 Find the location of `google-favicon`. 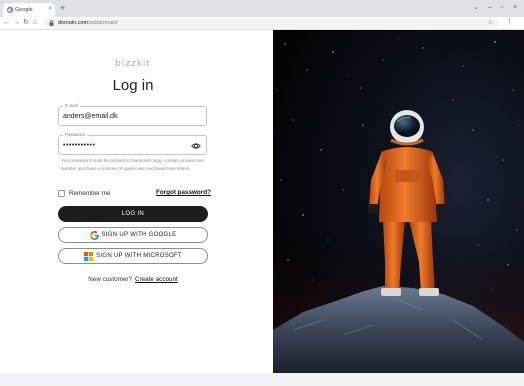

google-favicon is located at coordinates (10, 10).